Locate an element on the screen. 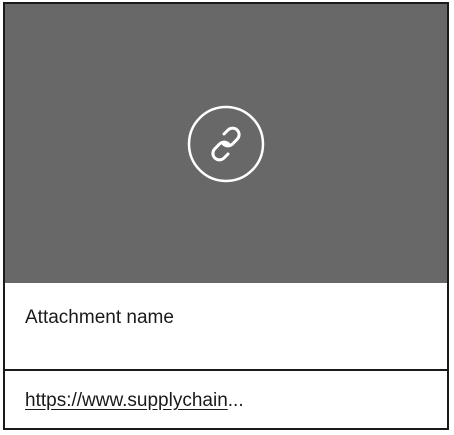 This screenshot has height=435, width=454. link-icon-graphic is located at coordinates (226, 143).